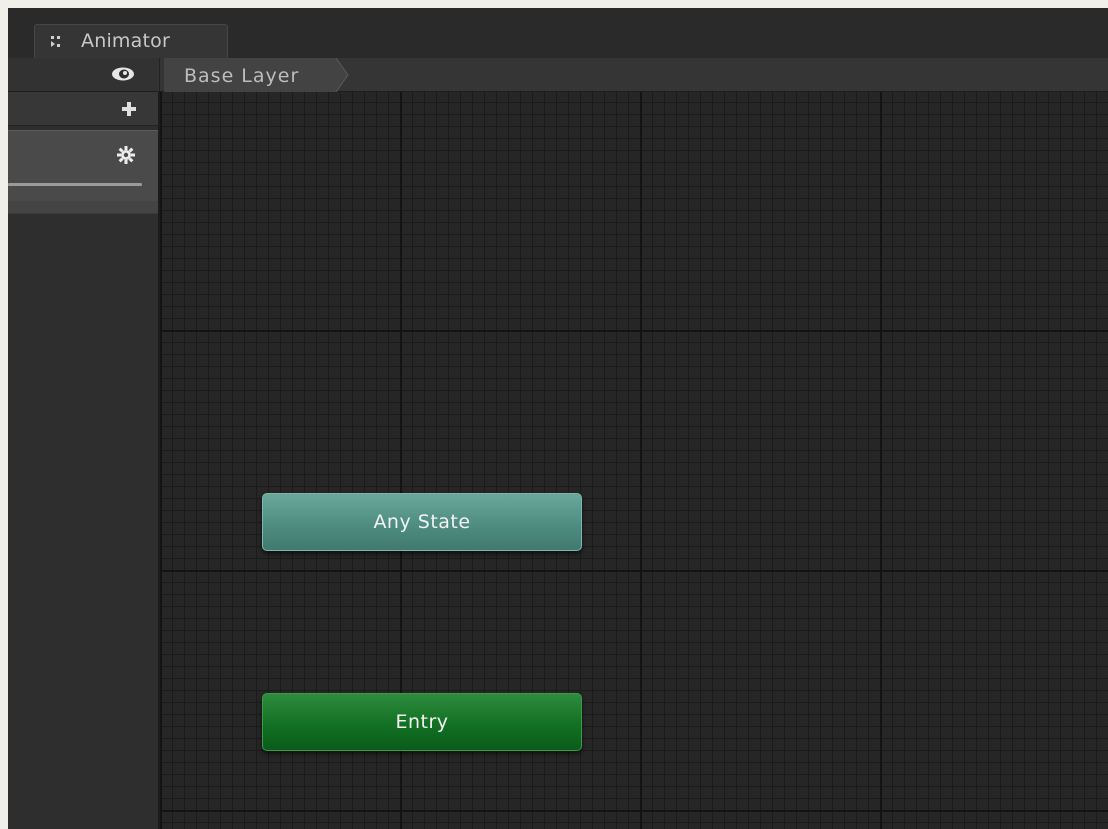 This screenshot has height=829, width=1108. I want to click on layer-weight-fill, so click(75, 184).